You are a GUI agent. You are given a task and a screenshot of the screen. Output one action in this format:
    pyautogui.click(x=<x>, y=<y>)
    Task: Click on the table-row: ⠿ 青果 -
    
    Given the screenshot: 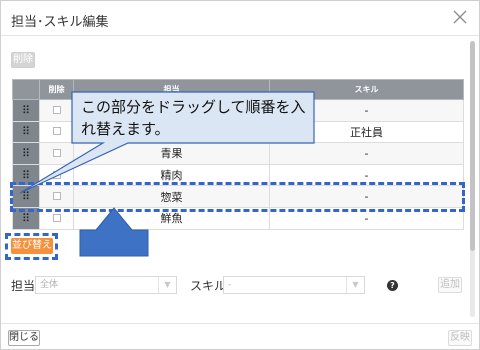 What is the action you would take?
    pyautogui.click(x=238, y=153)
    